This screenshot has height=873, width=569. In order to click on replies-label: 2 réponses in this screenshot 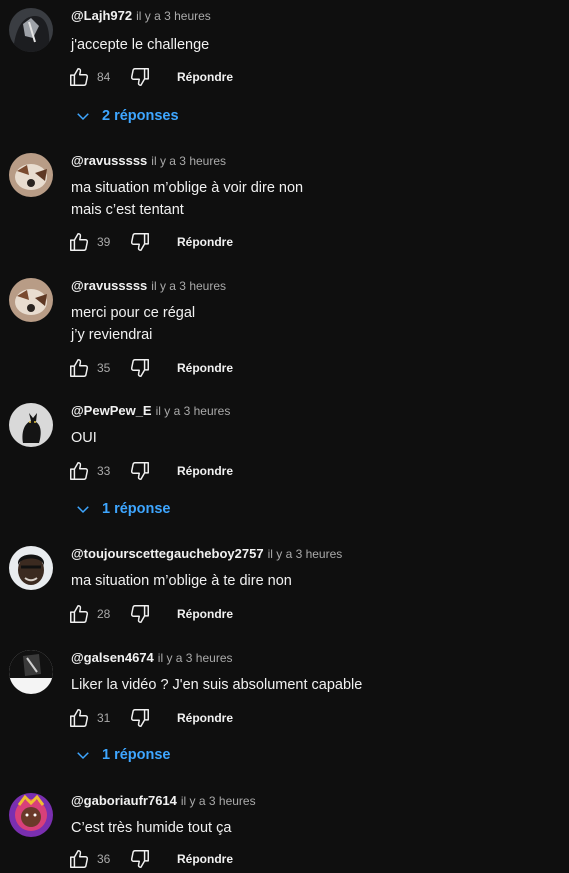, I will do `click(140, 116)`.